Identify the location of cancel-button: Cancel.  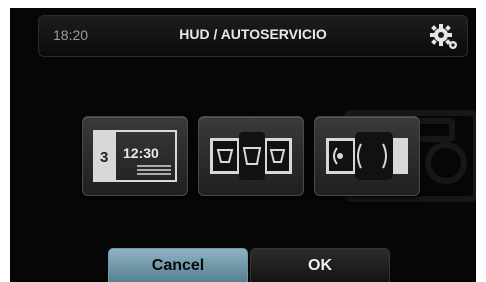
(178, 265).